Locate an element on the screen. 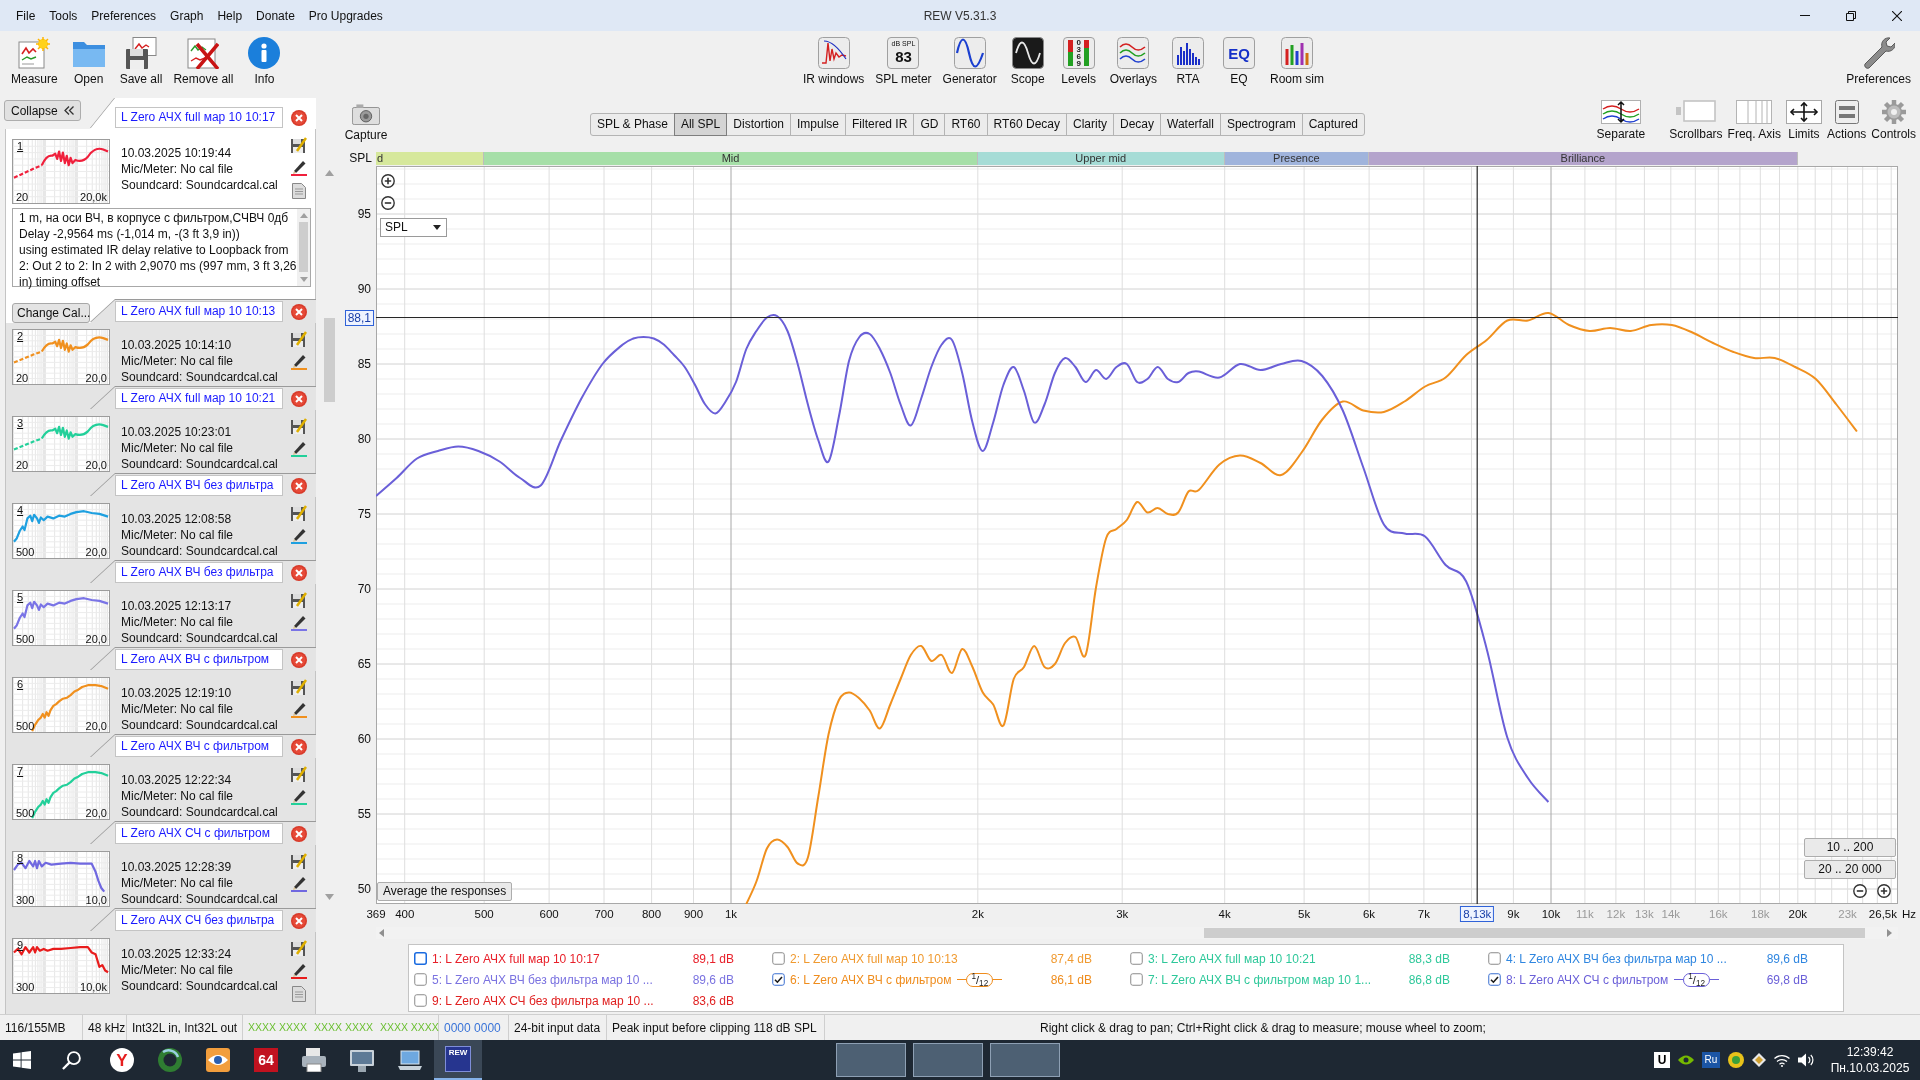  graph-tab: SPL & Phase is located at coordinates (632, 124).